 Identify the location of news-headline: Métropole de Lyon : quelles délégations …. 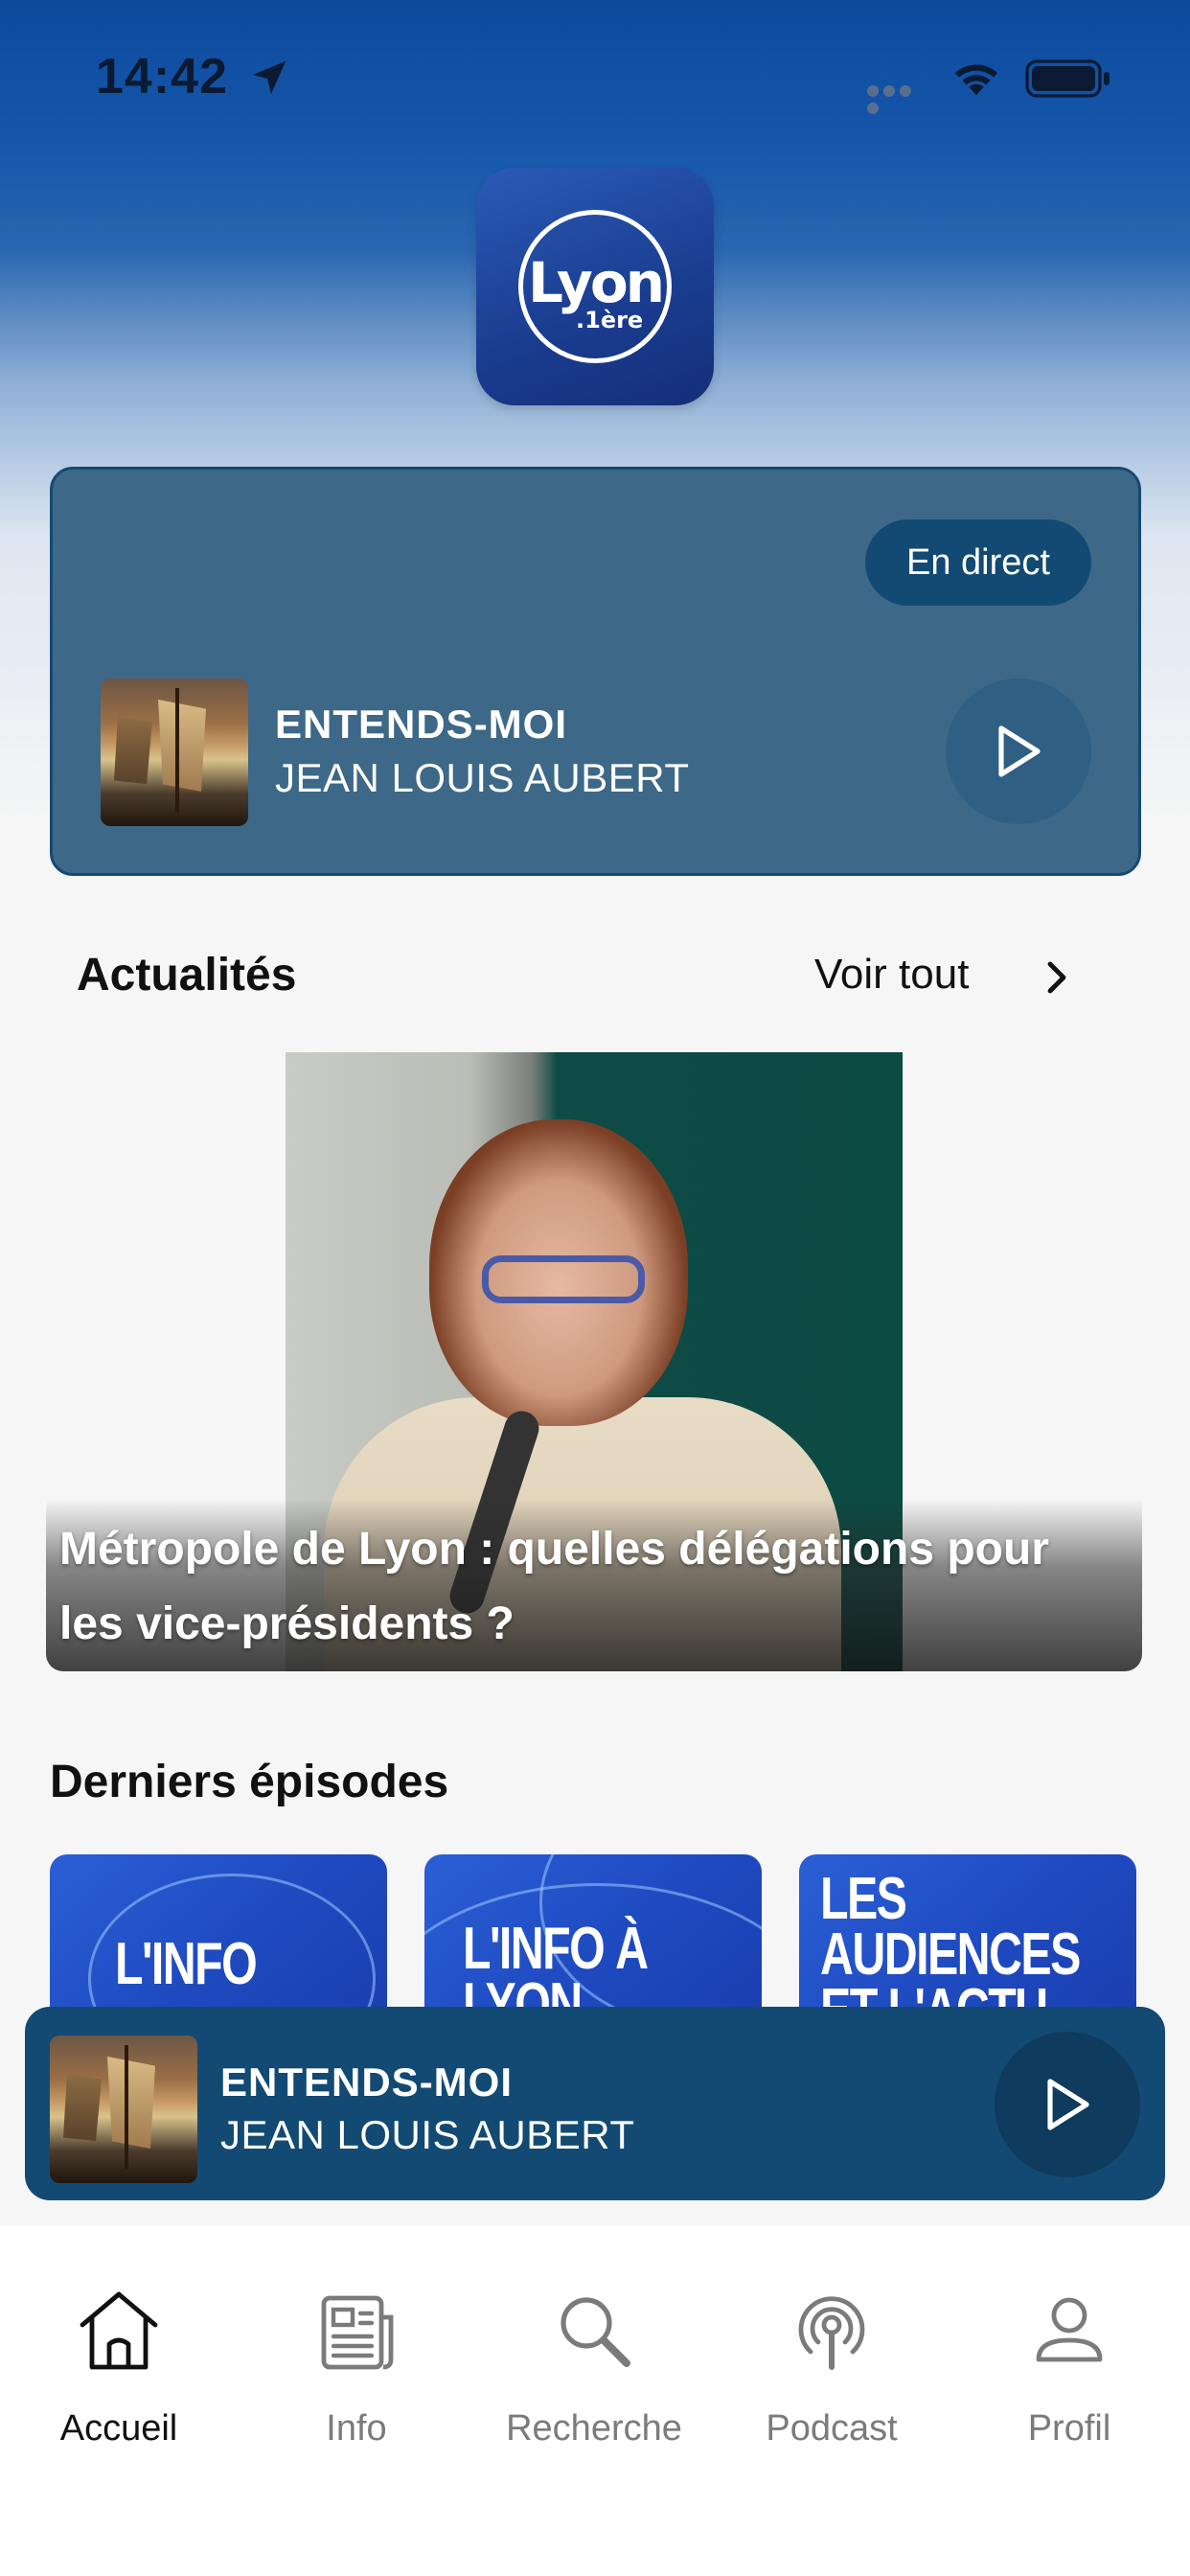
(554, 1586).